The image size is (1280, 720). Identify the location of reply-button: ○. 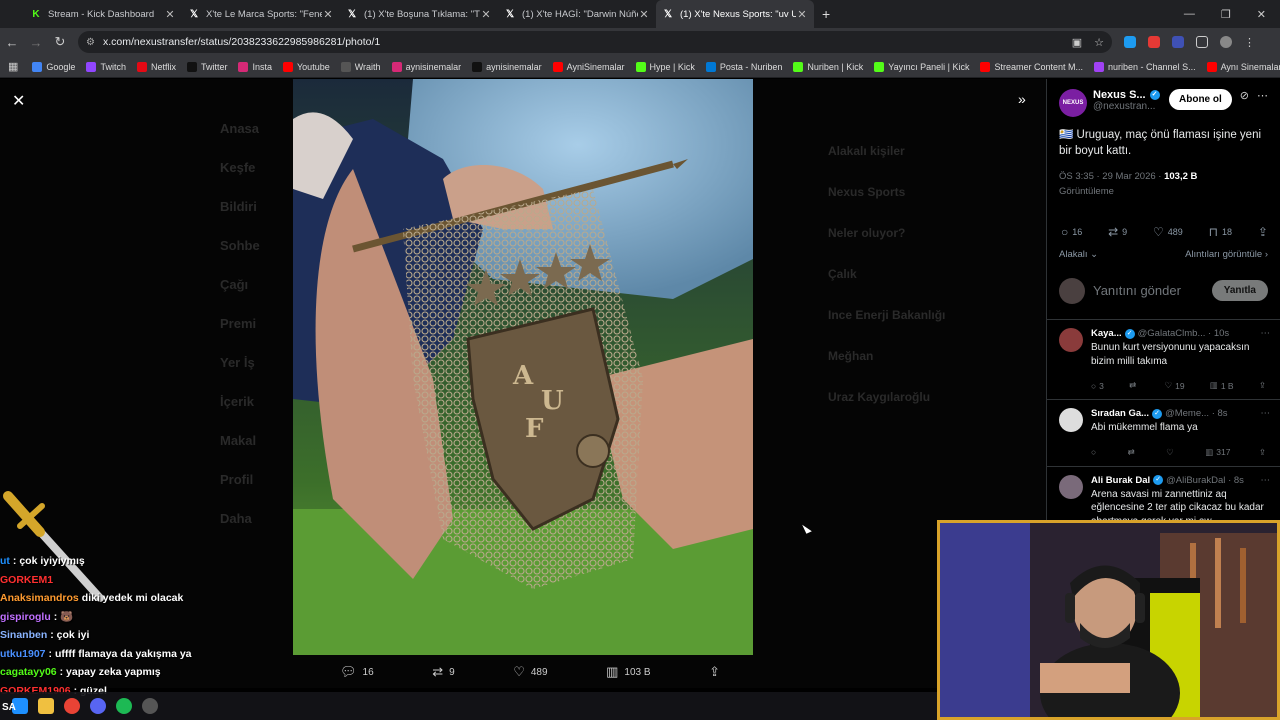
(1095, 452).